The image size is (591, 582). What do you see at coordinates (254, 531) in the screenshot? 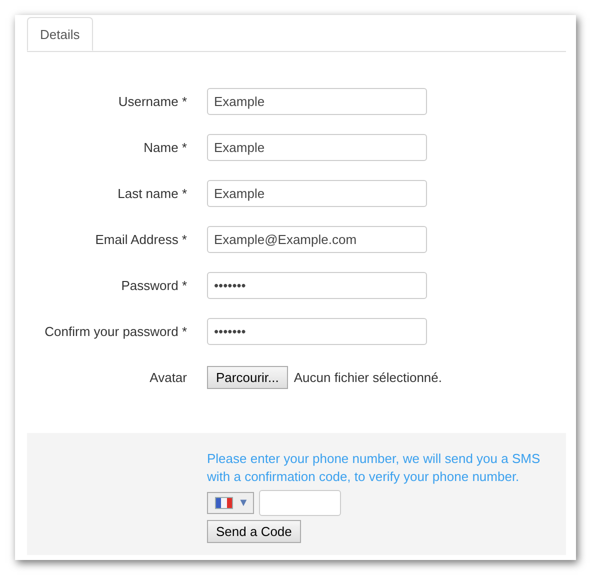
I see `send-code-button: Send a Code` at bounding box center [254, 531].